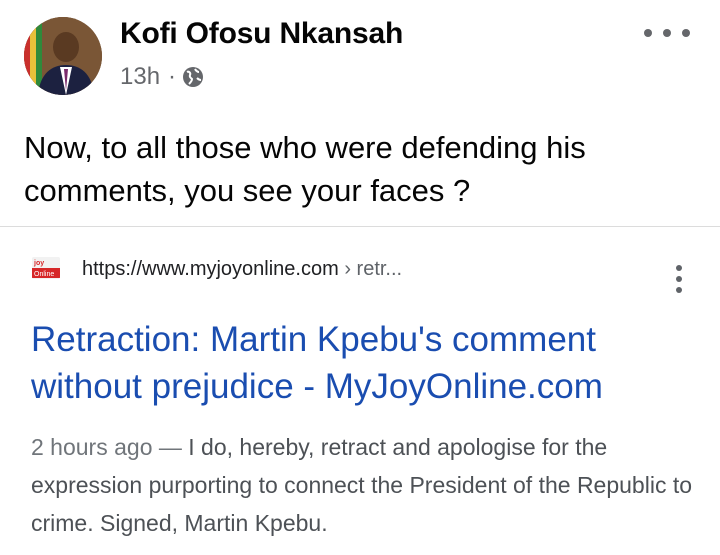 The width and height of the screenshot is (720, 555). I want to click on avatar, so click(63, 56).